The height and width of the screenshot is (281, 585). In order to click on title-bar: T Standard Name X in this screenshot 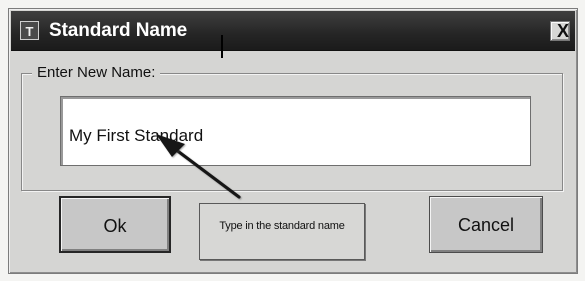, I will do `click(293, 31)`.